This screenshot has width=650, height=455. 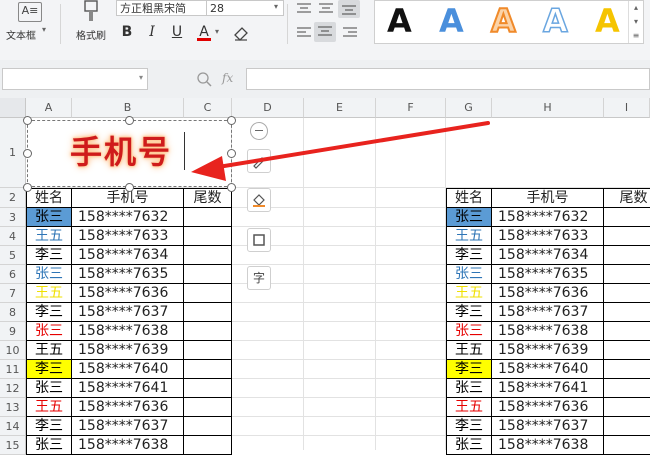 I want to click on right-phone-cell: 158****7640, so click(x=548, y=369).